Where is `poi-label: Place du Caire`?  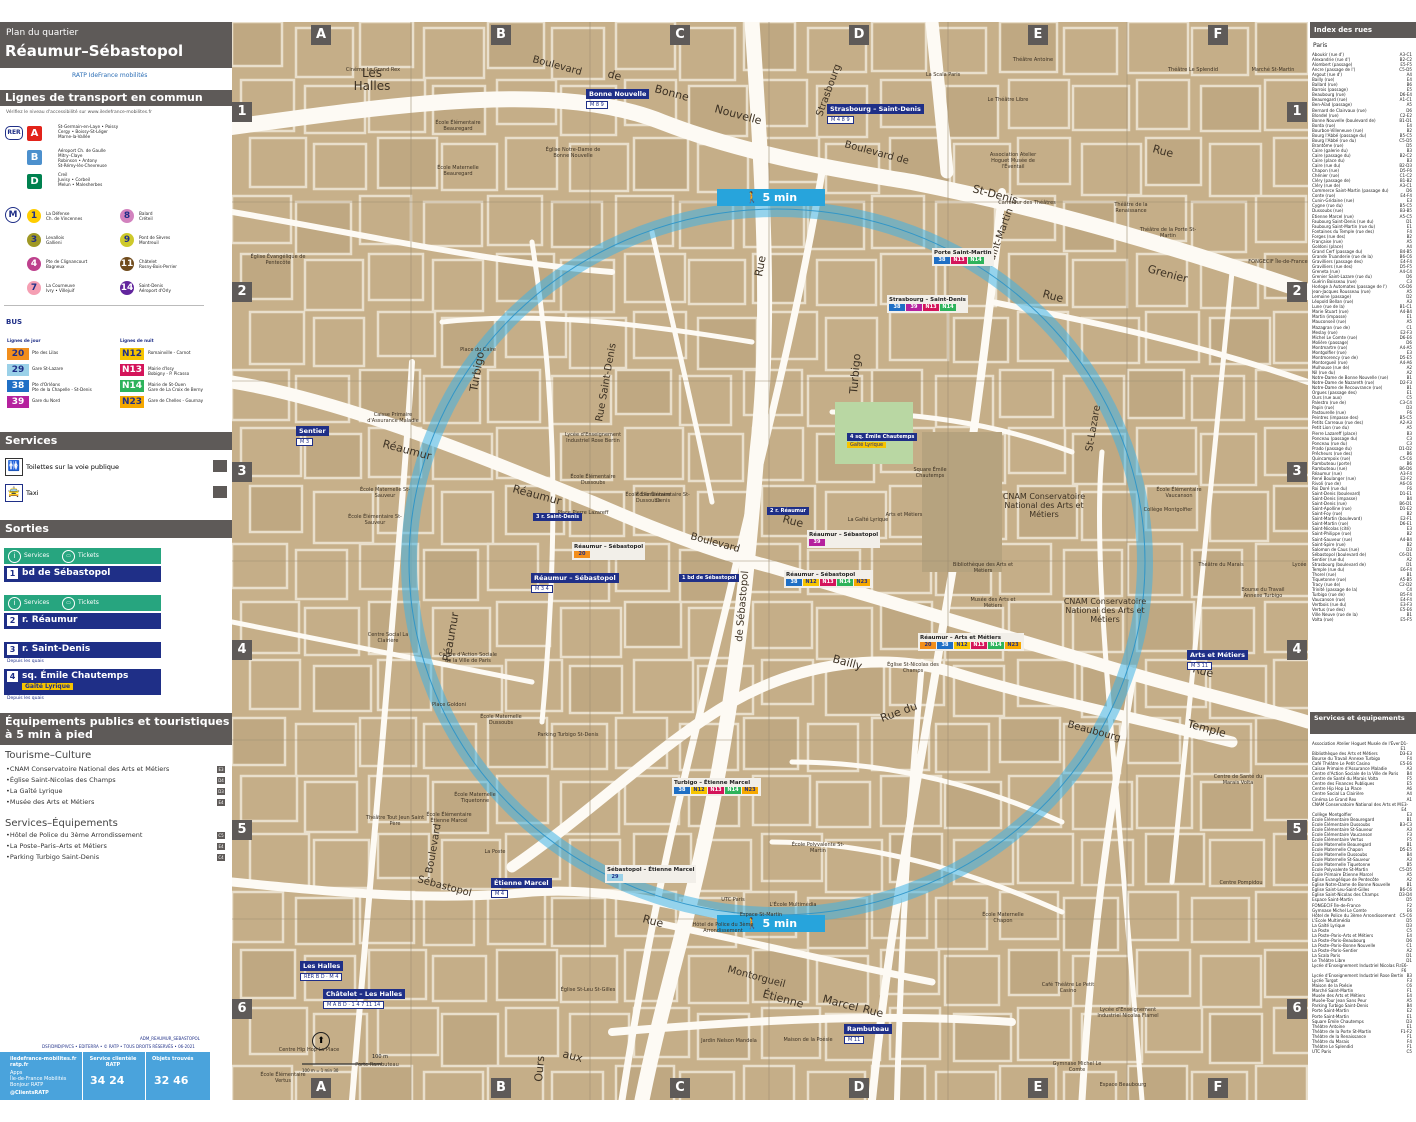
poi-label: Place du Caire is located at coordinates (478, 350).